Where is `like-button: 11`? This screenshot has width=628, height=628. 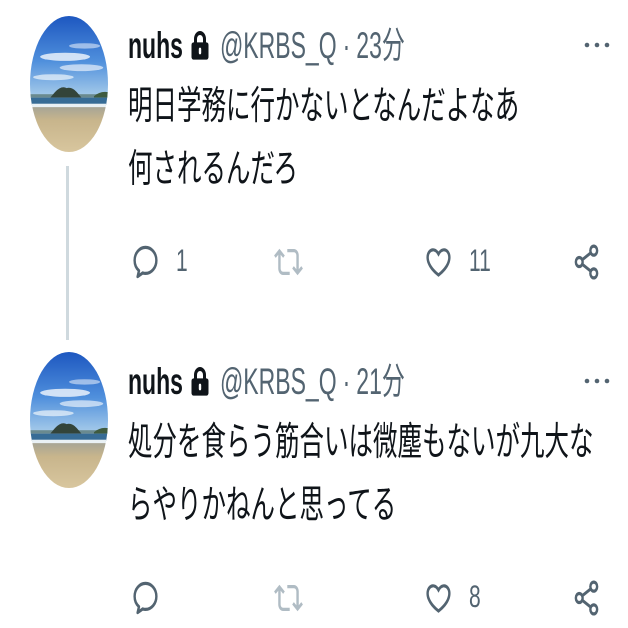
like-button: 11 is located at coordinates (457, 262).